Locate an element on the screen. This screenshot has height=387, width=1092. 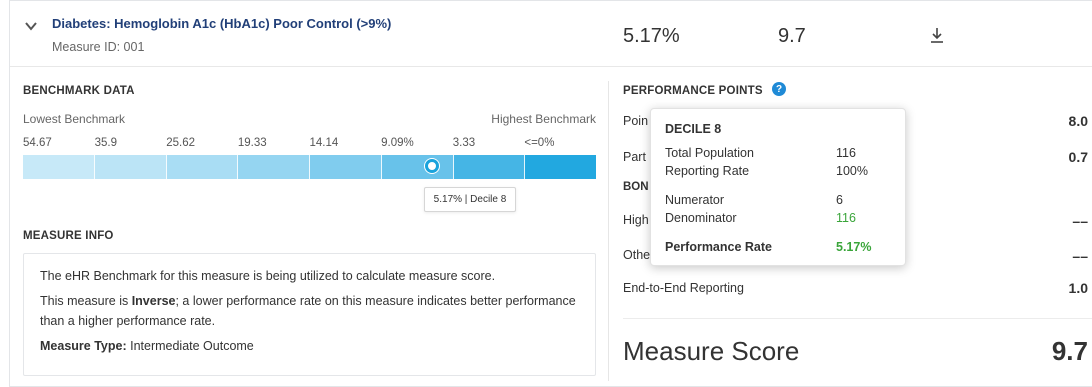
measure-score-value: 9.7 is located at coordinates (1069, 351).